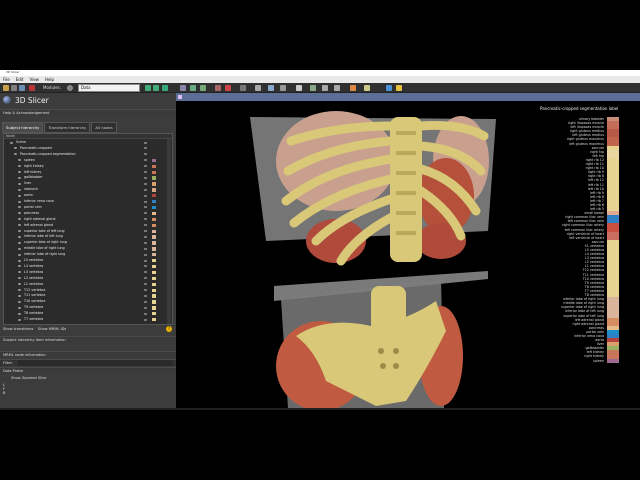  Describe the element at coordinates (408, 97) in the screenshot. I see `view-controller-bar` at that location.